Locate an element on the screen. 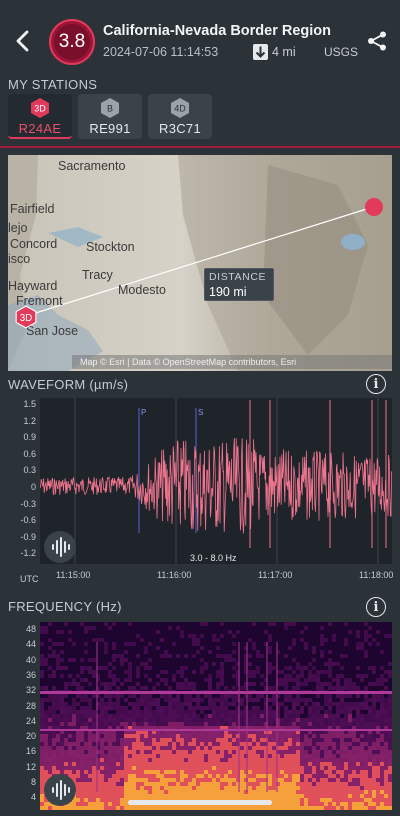 The height and width of the screenshot is (816, 400). filter-label: 3.0 - 8.0 Hz is located at coordinates (213, 558).